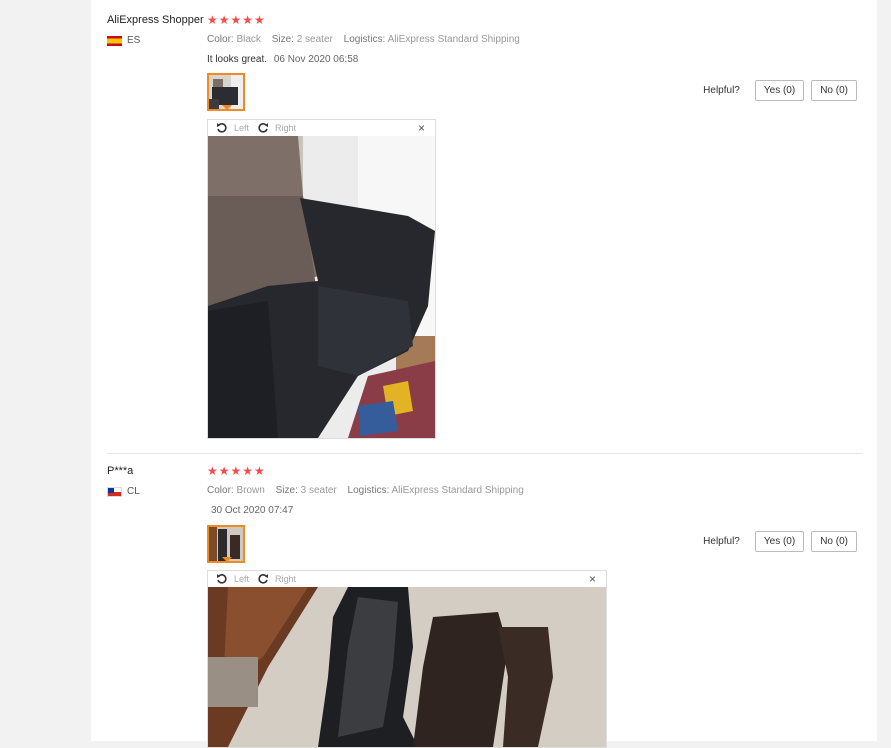 Image resolution: width=891 pixels, height=748 pixels. What do you see at coordinates (114, 491) in the screenshot?
I see `chile-flag-icon` at bounding box center [114, 491].